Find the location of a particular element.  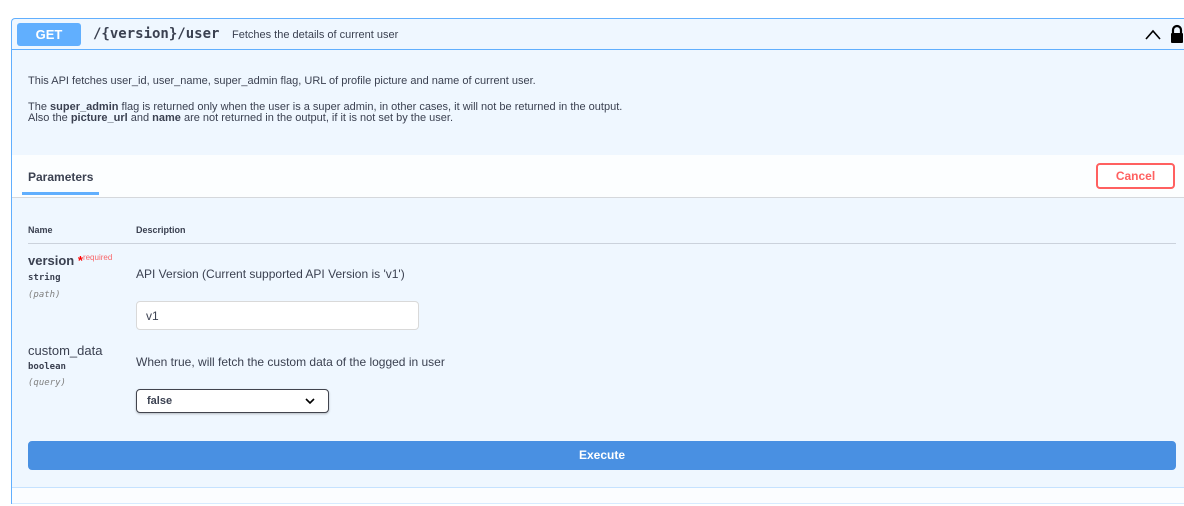

param-version-location: (path) is located at coordinates (44, 295).